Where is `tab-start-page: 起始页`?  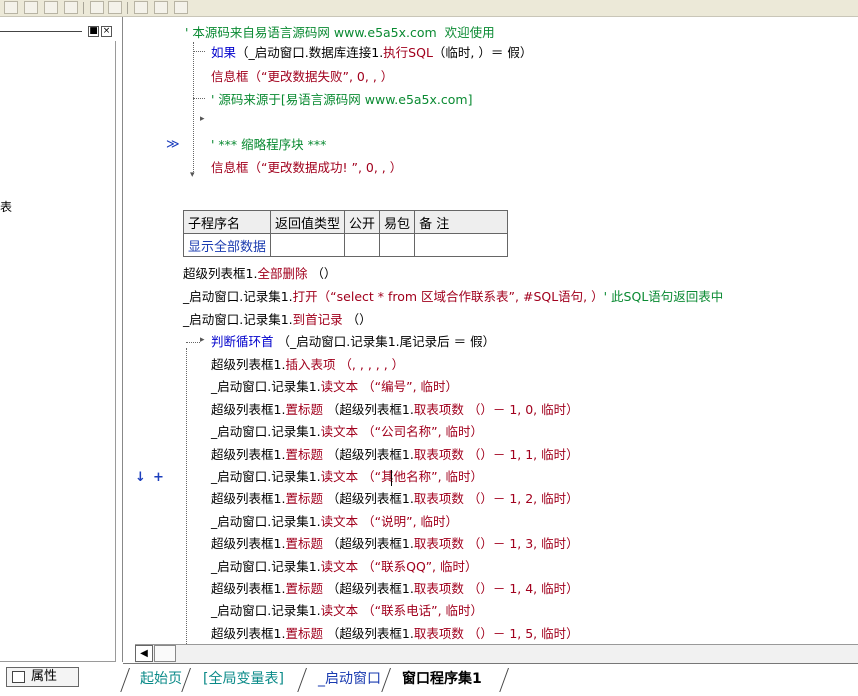
tab-start-page: 起始页 is located at coordinates (161, 679).